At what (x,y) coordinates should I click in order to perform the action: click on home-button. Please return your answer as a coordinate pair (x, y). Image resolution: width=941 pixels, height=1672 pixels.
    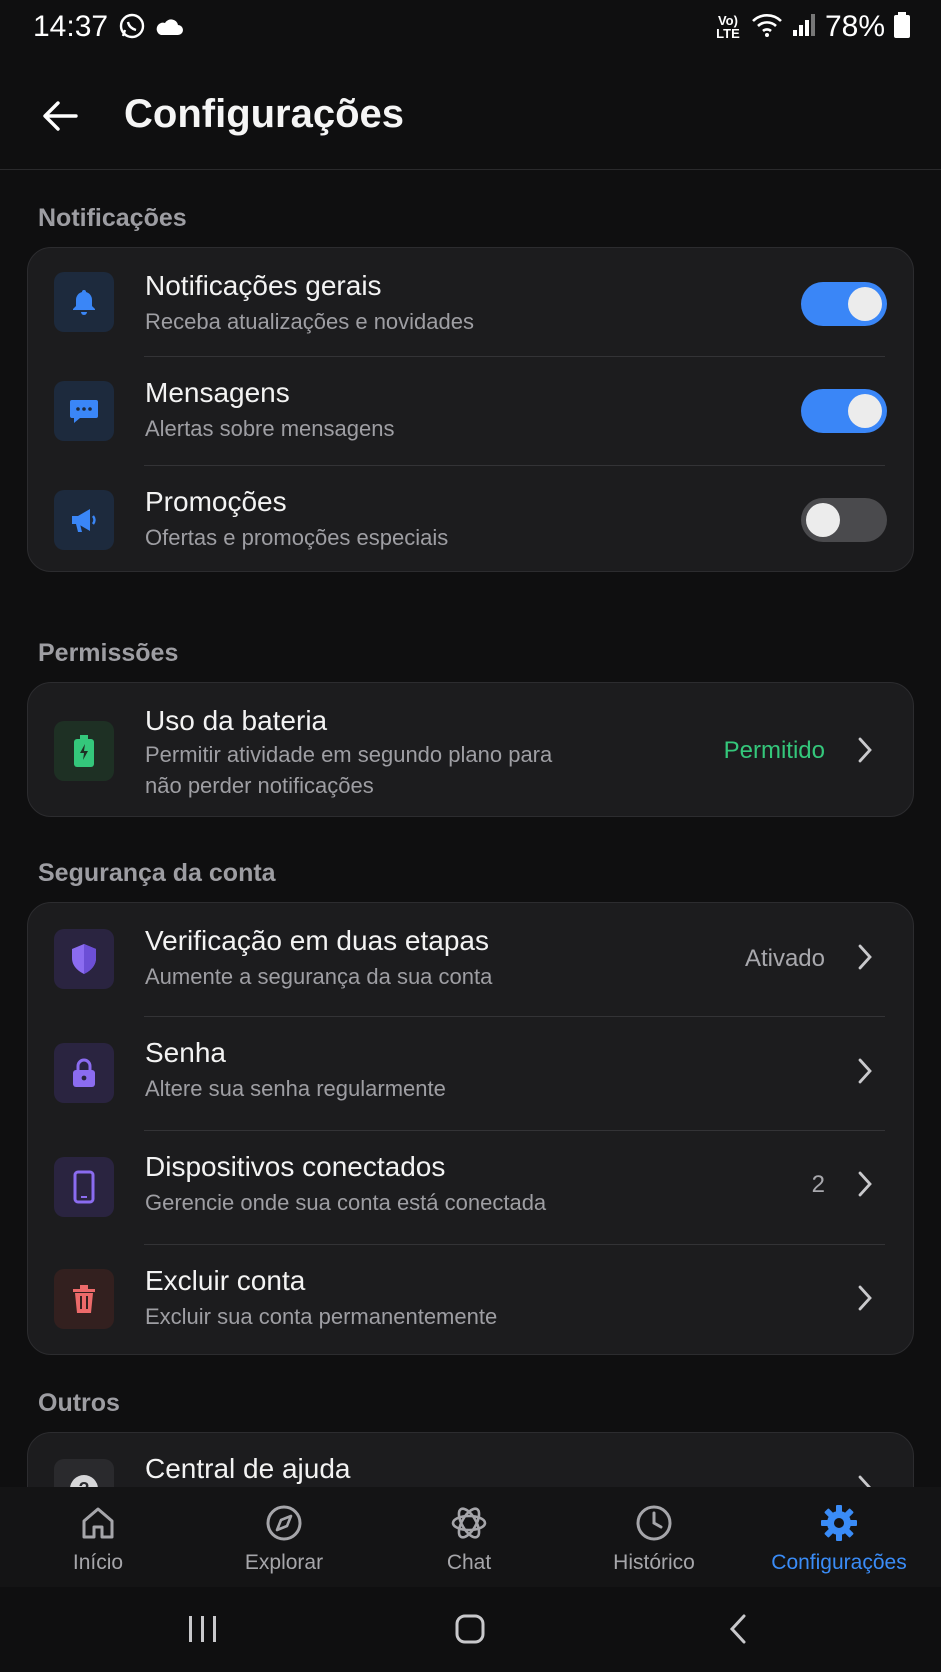
    Looking at the image, I should click on (470, 1629).